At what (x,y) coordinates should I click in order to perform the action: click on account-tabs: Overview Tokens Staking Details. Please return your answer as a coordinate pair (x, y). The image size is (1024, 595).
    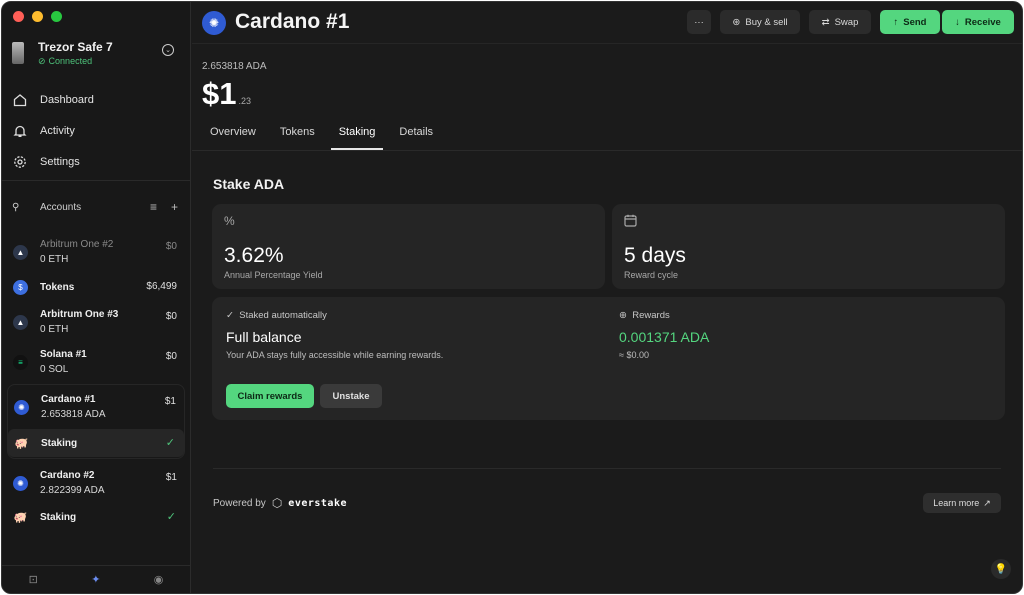
    Looking at the image, I should click on (325, 135).